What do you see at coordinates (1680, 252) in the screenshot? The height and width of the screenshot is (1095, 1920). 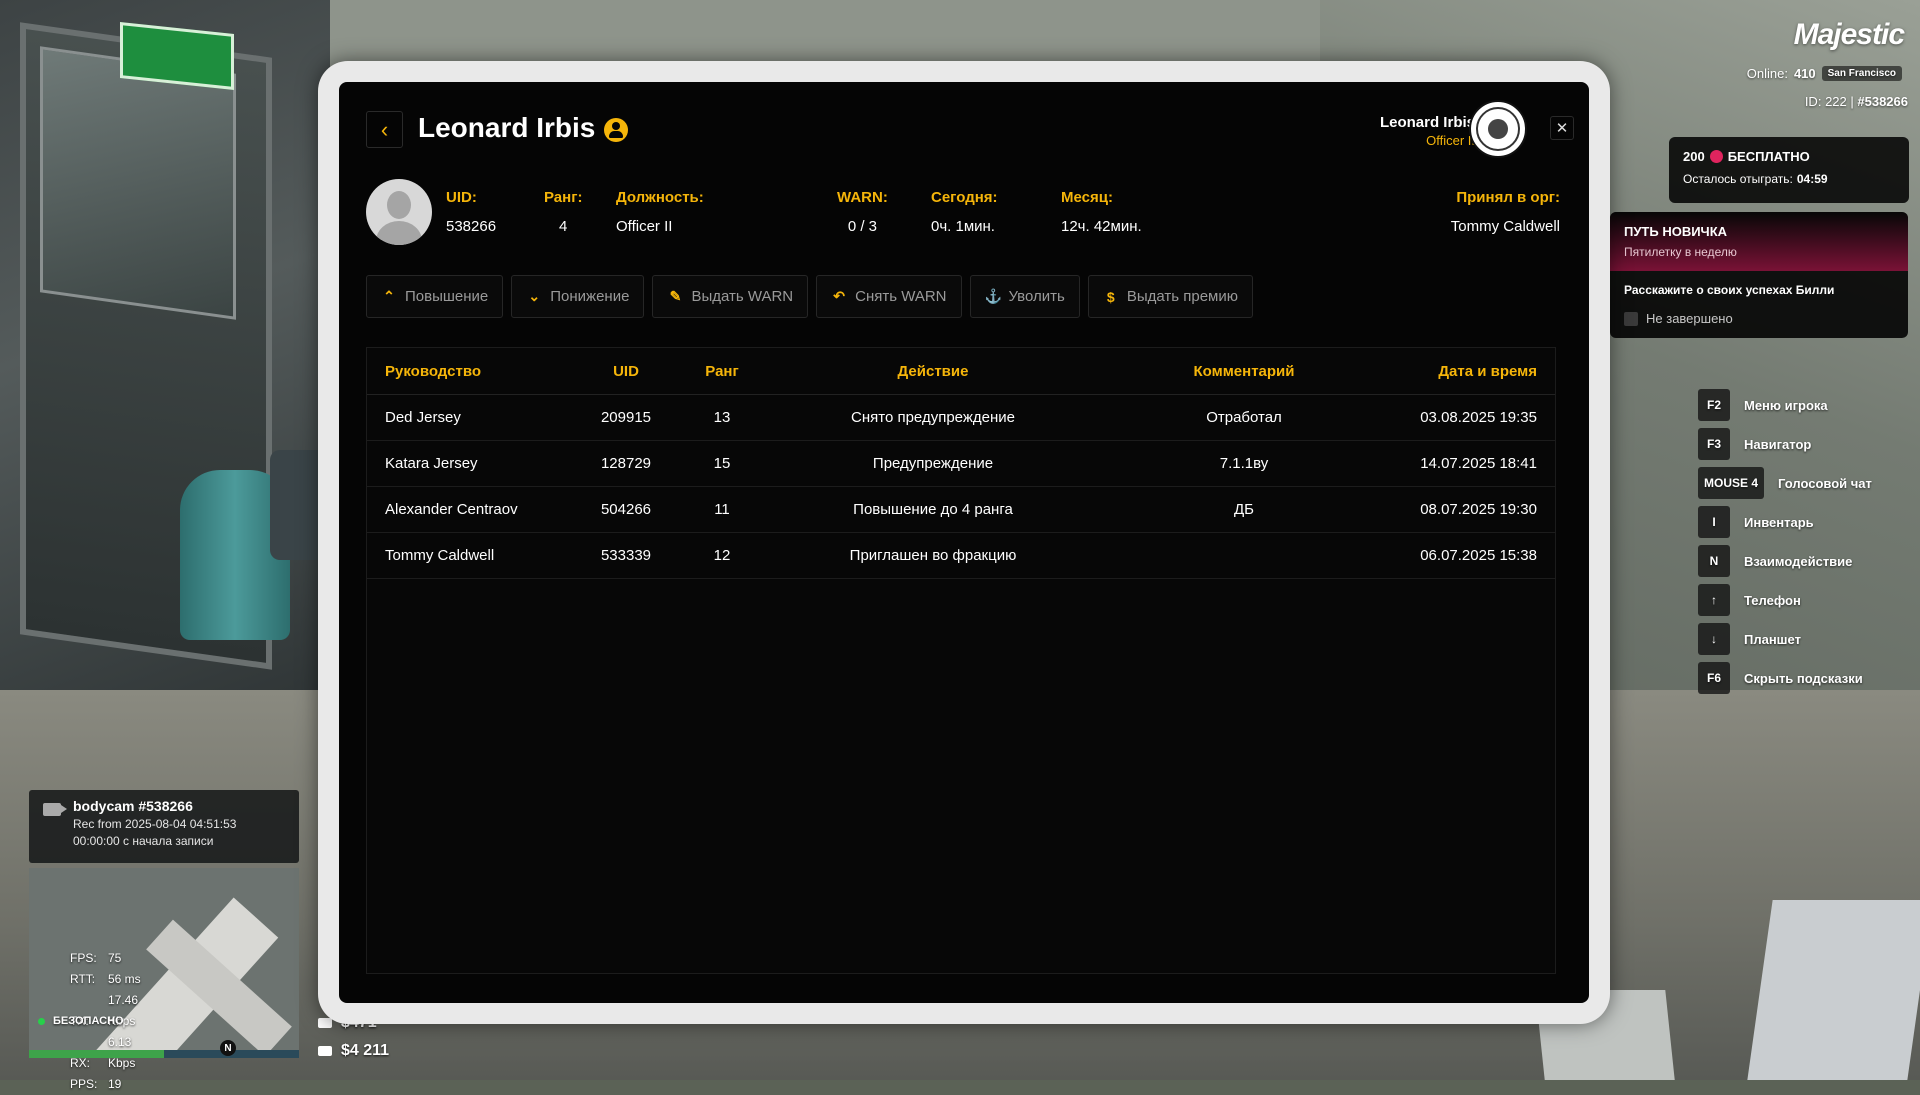 I see `quest-subtitle: Пятилетку в неделю` at bounding box center [1680, 252].